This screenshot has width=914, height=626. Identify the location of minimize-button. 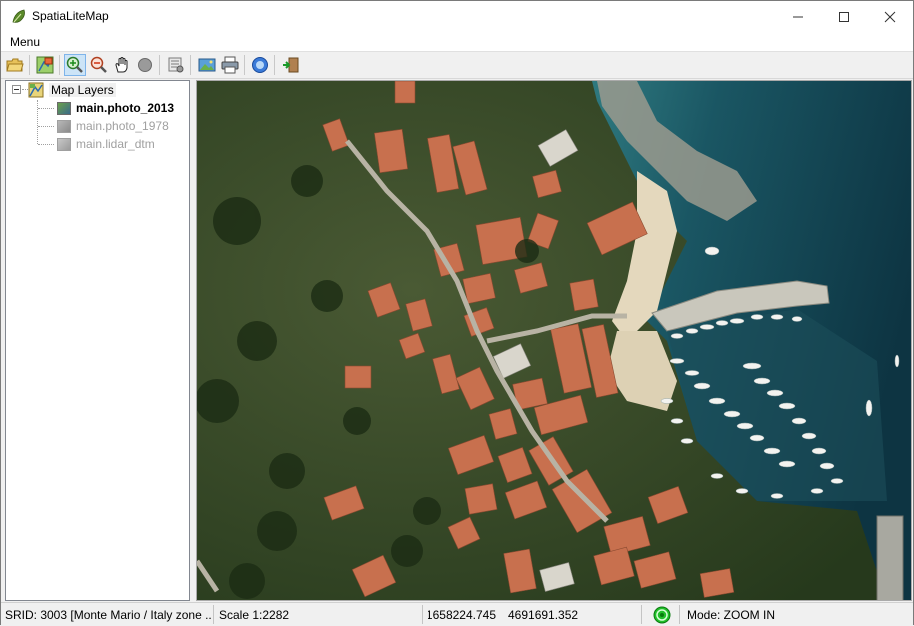
(798, 16).